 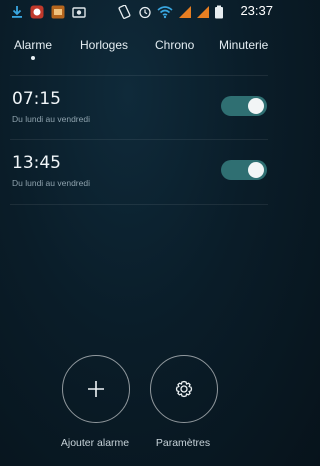 What do you see at coordinates (79, 11) in the screenshot?
I see `photo-icon` at bounding box center [79, 11].